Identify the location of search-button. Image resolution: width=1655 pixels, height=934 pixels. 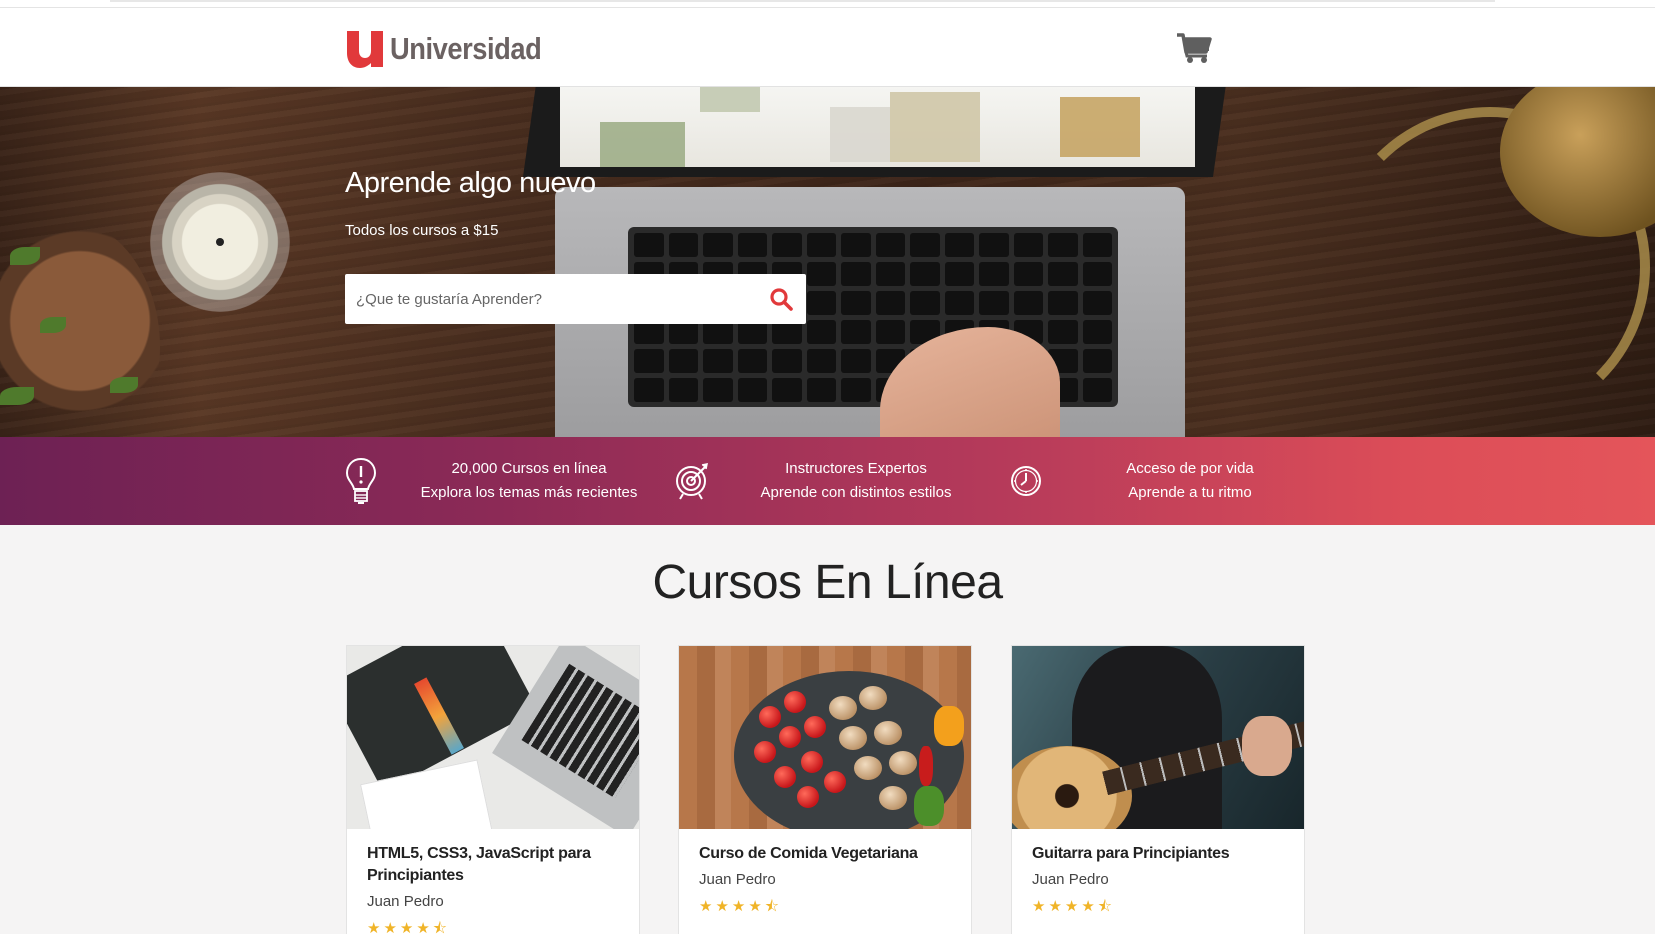
(781, 299).